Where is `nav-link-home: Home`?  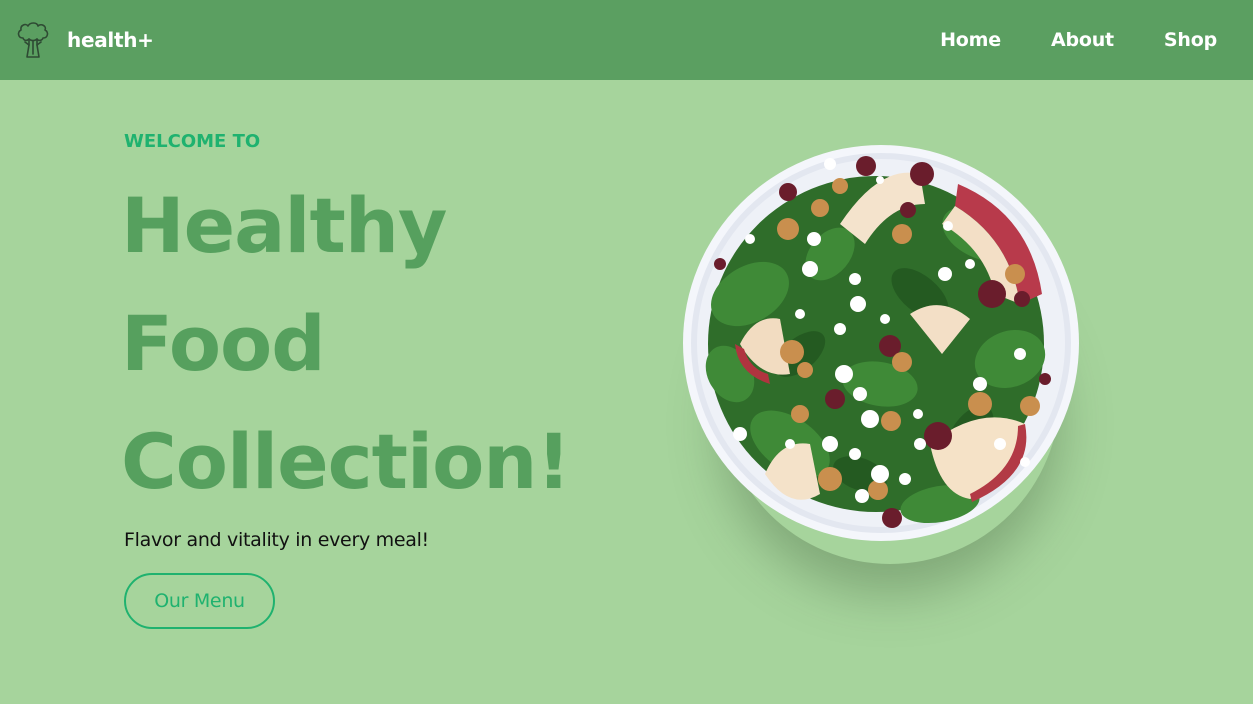 nav-link-home: Home is located at coordinates (970, 40).